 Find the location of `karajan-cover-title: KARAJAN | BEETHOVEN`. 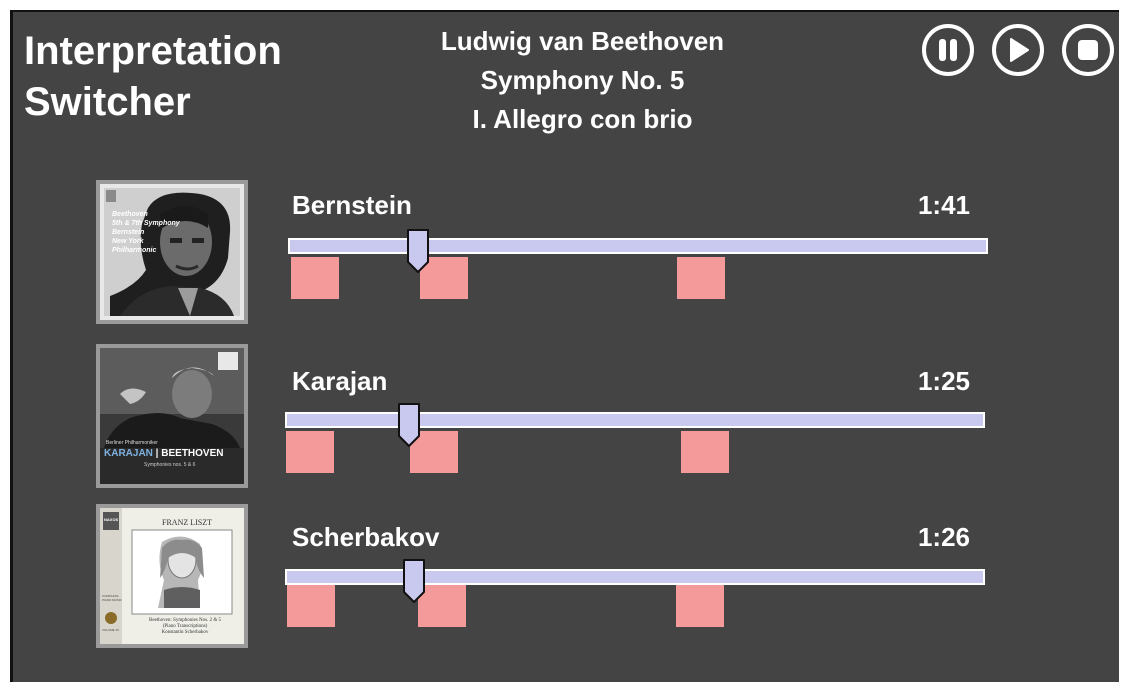

karajan-cover-title: KARAJAN | BEETHOVEN is located at coordinates (164, 453).